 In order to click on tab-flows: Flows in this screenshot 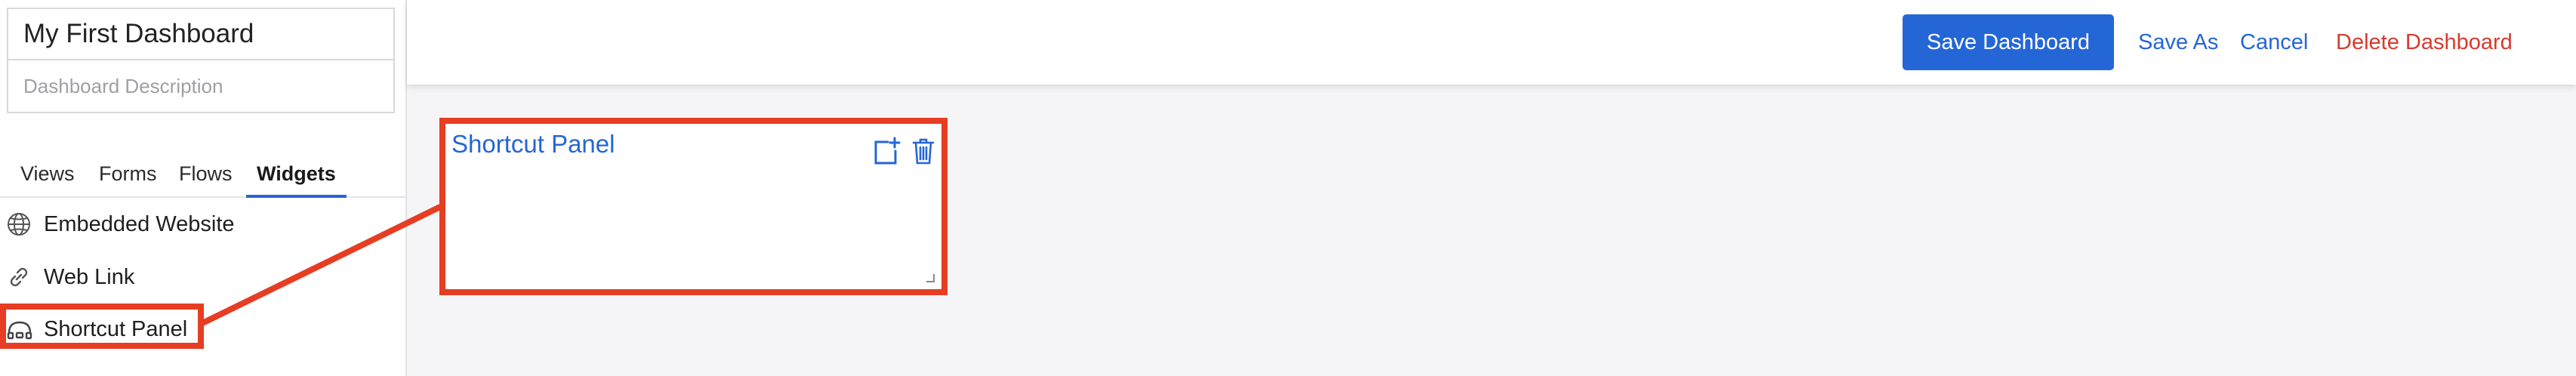, I will do `click(206, 176)`.